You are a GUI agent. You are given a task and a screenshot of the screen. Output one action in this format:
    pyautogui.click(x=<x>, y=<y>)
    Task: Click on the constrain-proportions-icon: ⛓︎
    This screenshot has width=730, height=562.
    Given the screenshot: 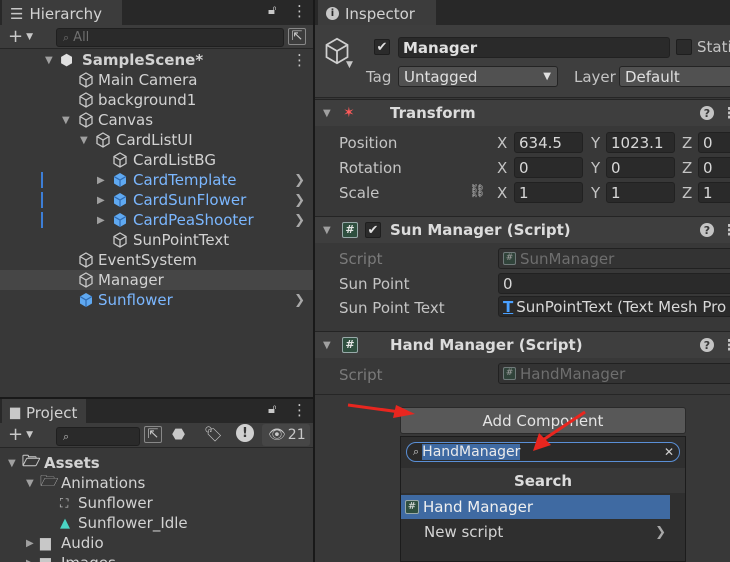 What is the action you would take?
    pyautogui.click(x=477, y=191)
    